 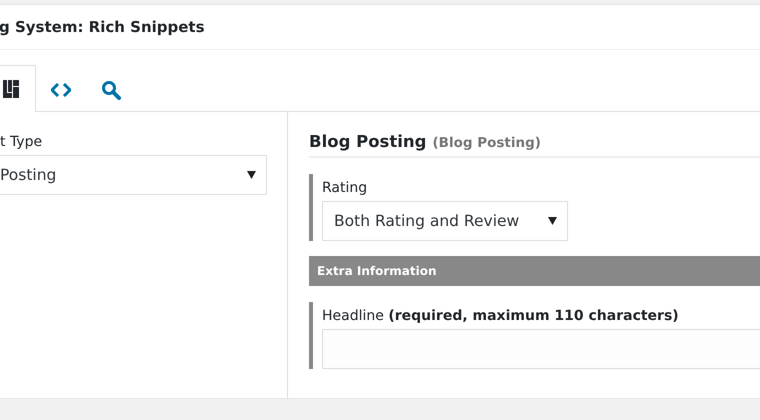 What do you see at coordinates (11, 89) in the screenshot?
I see `grid-icon` at bounding box center [11, 89].